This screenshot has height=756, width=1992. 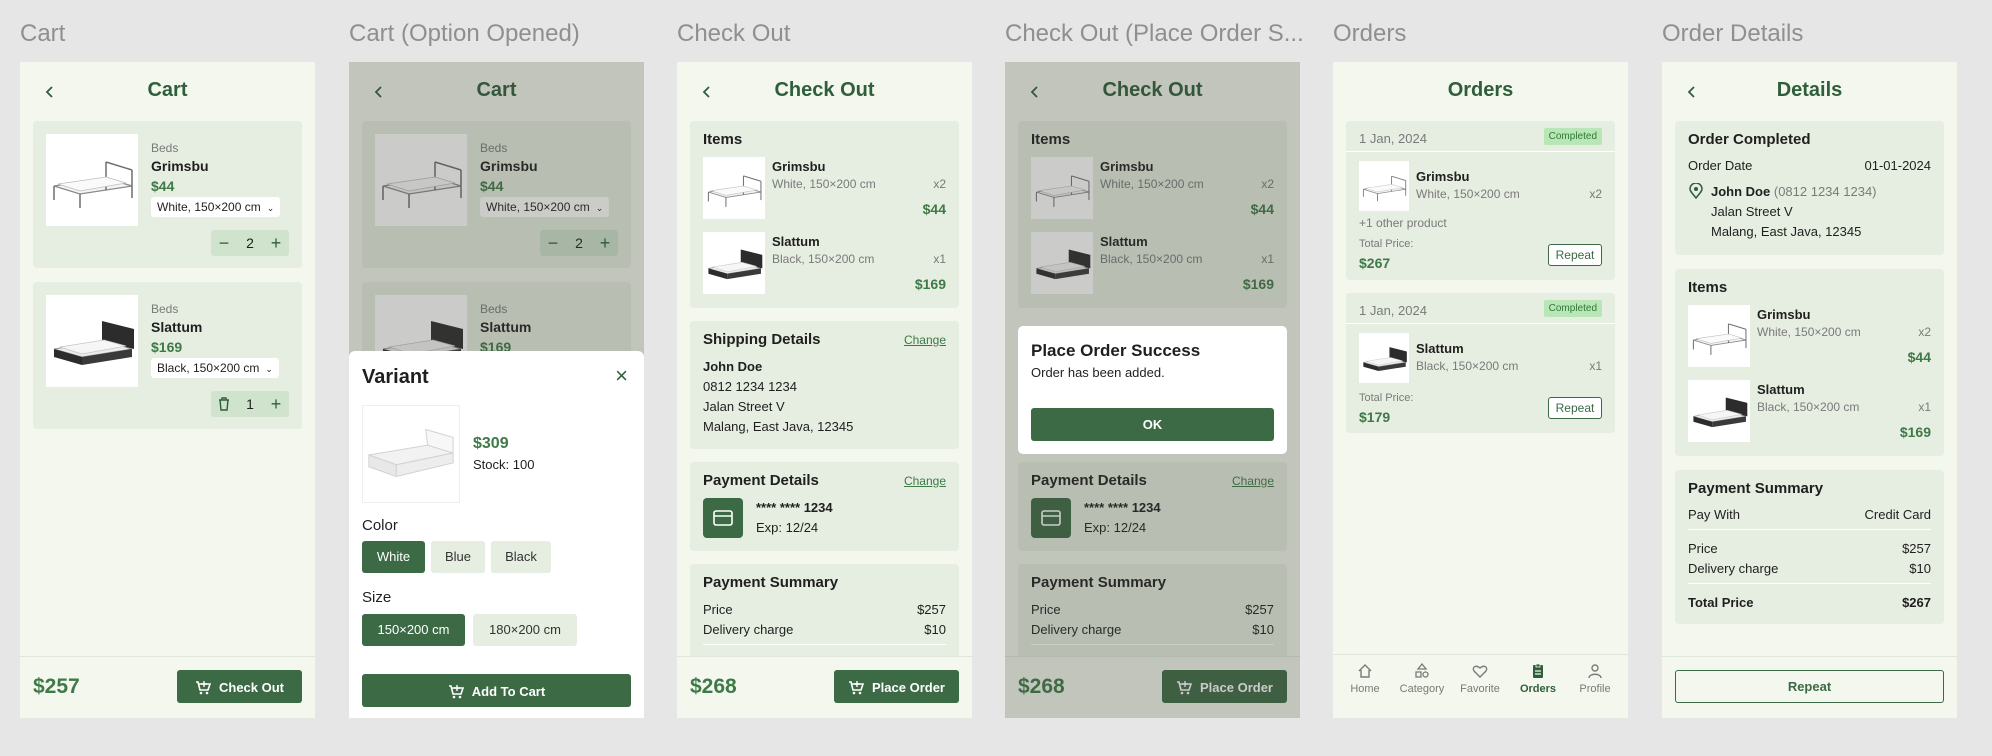 I want to click on page-title: Details, so click(x=1809, y=90).